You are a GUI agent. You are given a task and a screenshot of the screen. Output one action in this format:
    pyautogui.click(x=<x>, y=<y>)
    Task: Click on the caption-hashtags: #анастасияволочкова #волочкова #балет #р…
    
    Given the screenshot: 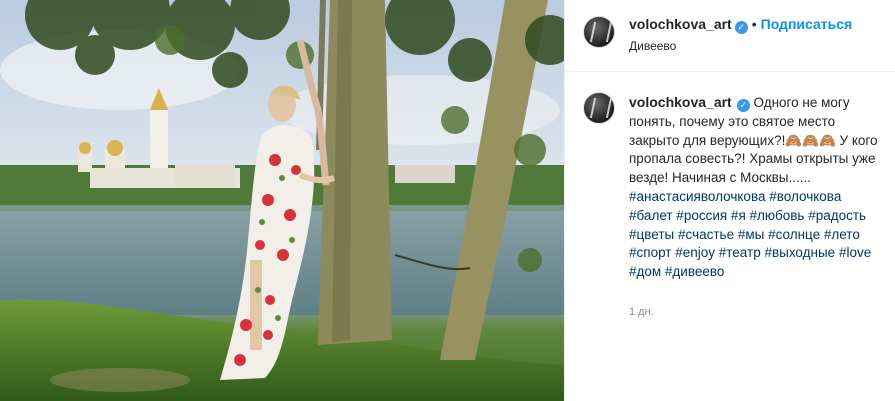 What is the action you would take?
    pyautogui.click(x=750, y=234)
    